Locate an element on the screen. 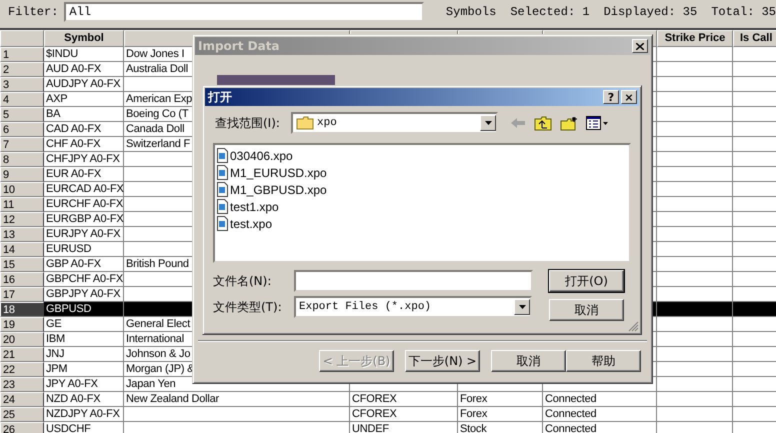  row-number: 24 is located at coordinates (22, 399).